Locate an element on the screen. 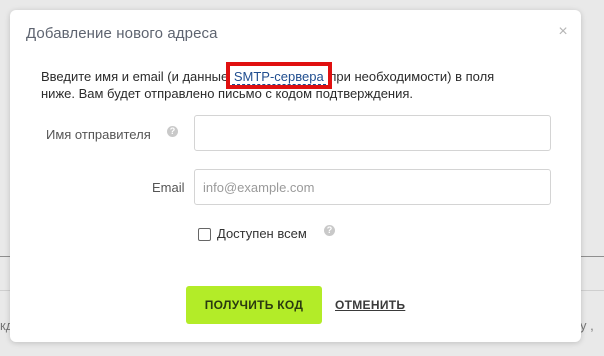  sender-name-input is located at coordinates (372, 133).